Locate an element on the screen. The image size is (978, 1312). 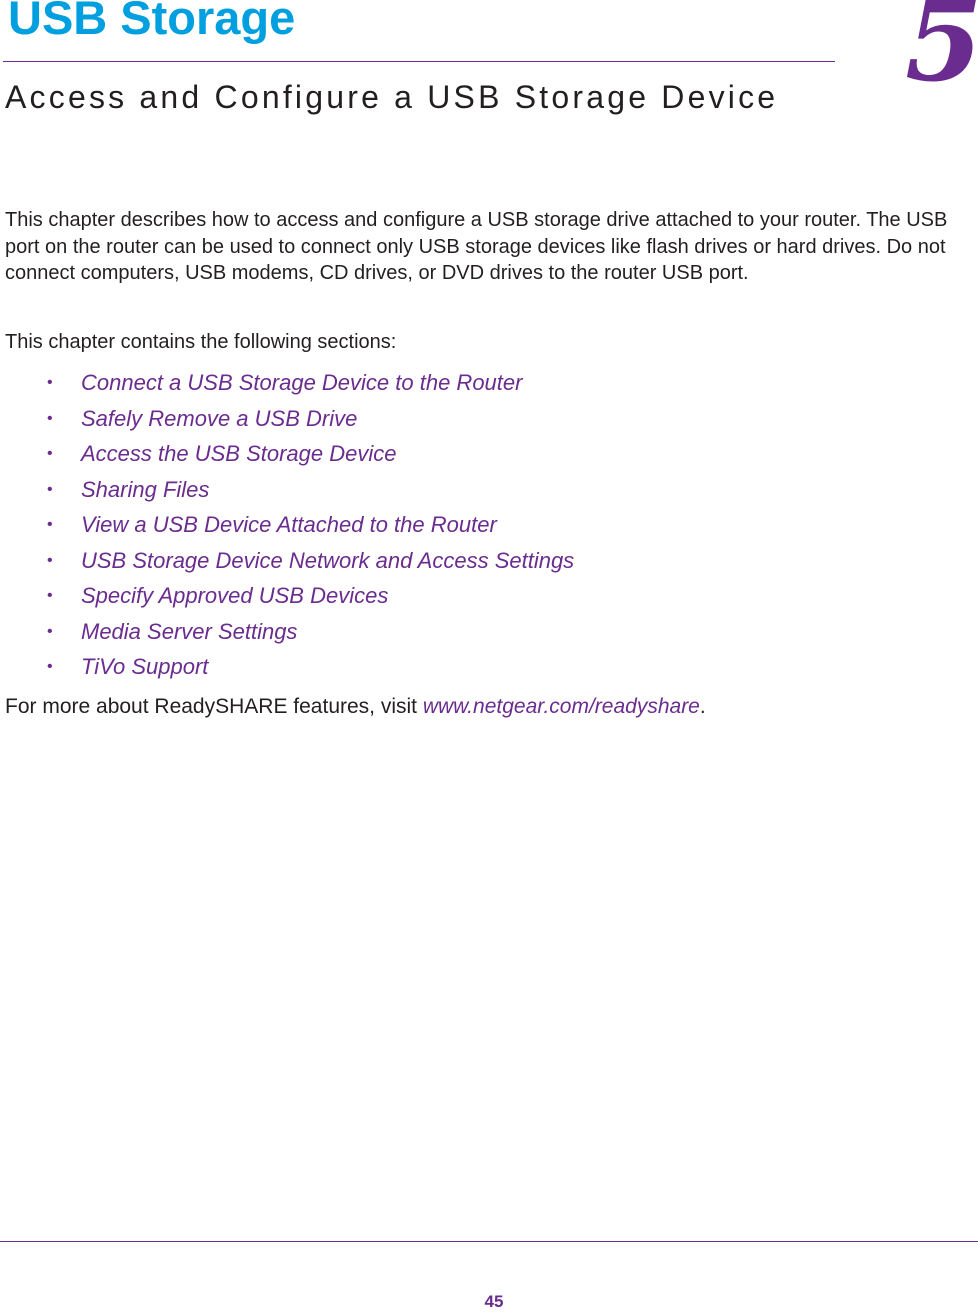
section-link: View a USB Device Attached to the Router is located at coordinates (289, 525).